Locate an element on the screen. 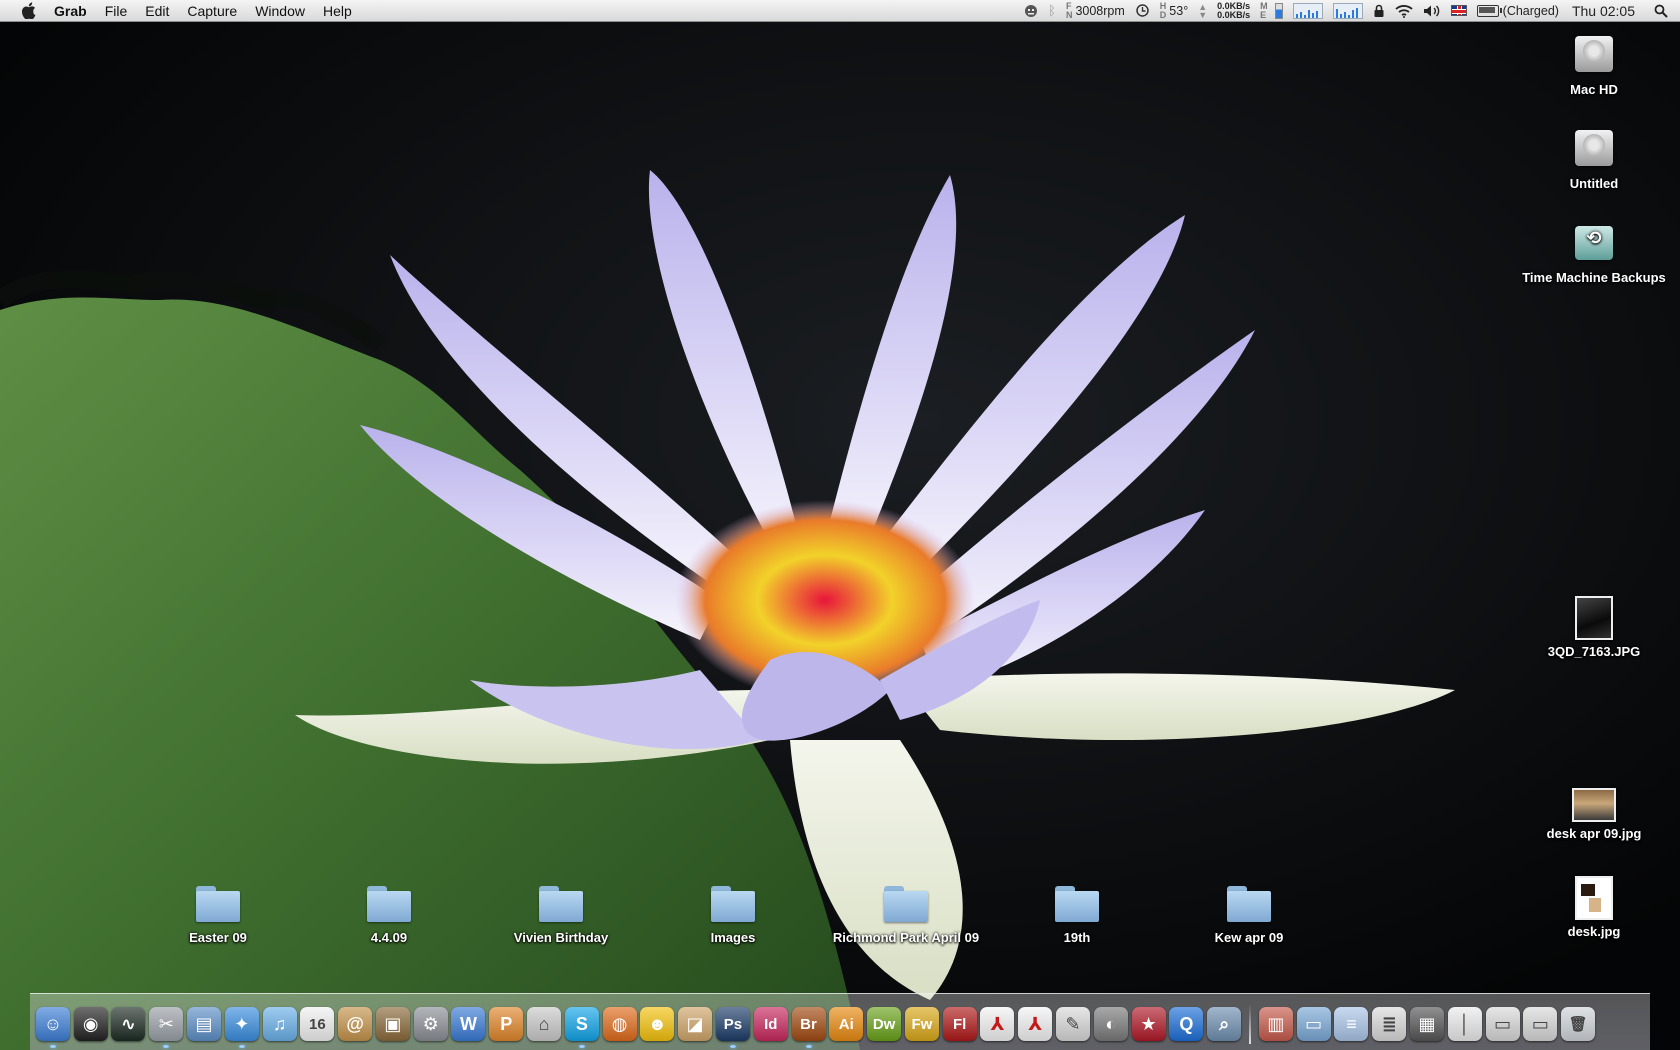  cpu-graph-icon is located at coordinates (1347, 10).